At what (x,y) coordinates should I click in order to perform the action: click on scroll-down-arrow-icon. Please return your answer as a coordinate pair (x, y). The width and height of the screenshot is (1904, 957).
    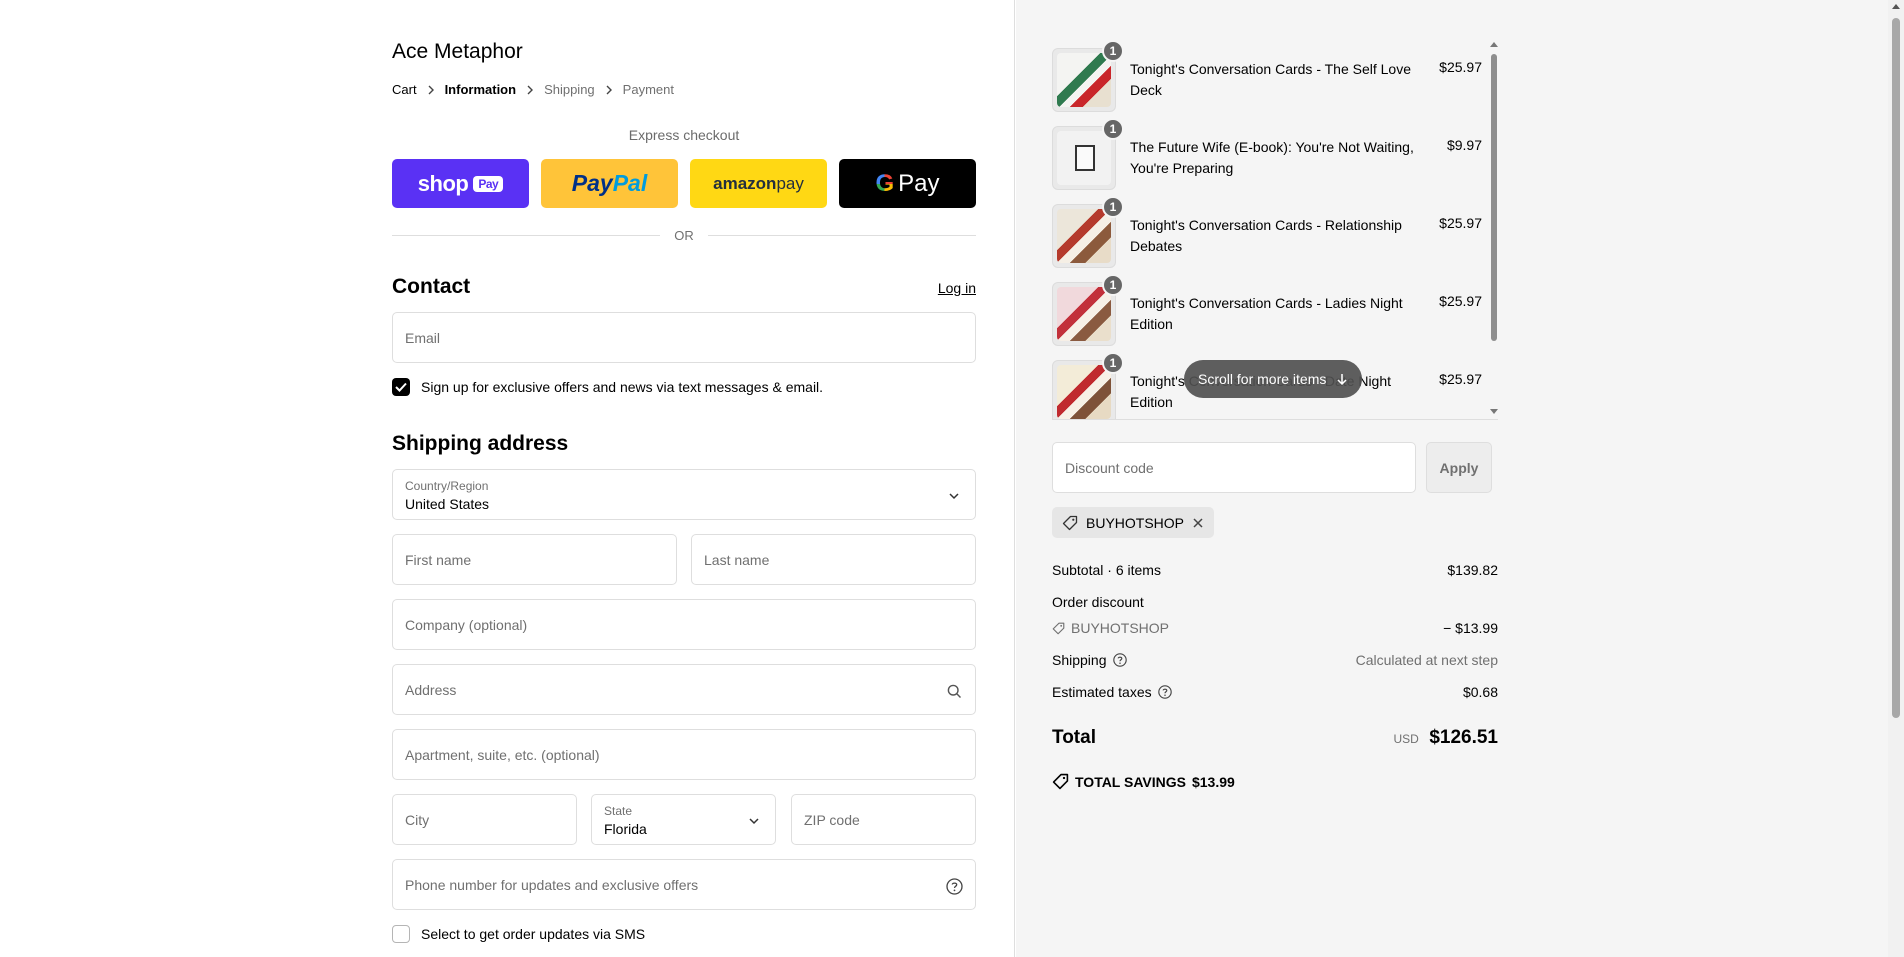
    Looking at the image, I should click on (1494, 411).